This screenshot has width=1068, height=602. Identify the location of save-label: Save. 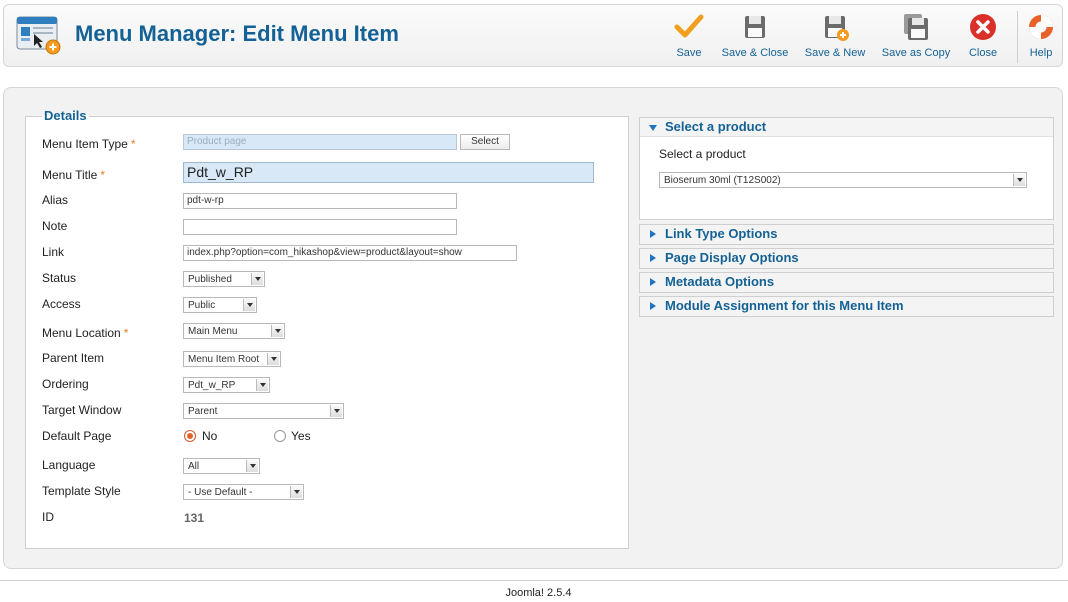
(689, 53).